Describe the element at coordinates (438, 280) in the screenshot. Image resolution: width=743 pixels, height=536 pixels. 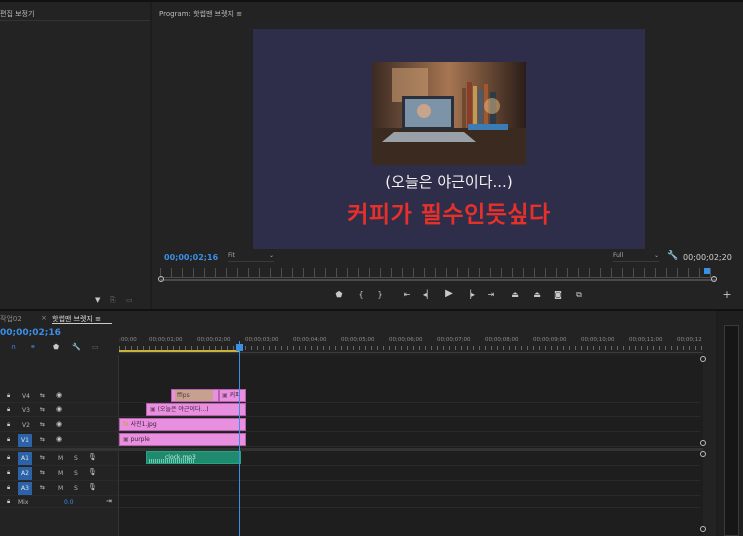
I see `program-zoom-bar` at that location.